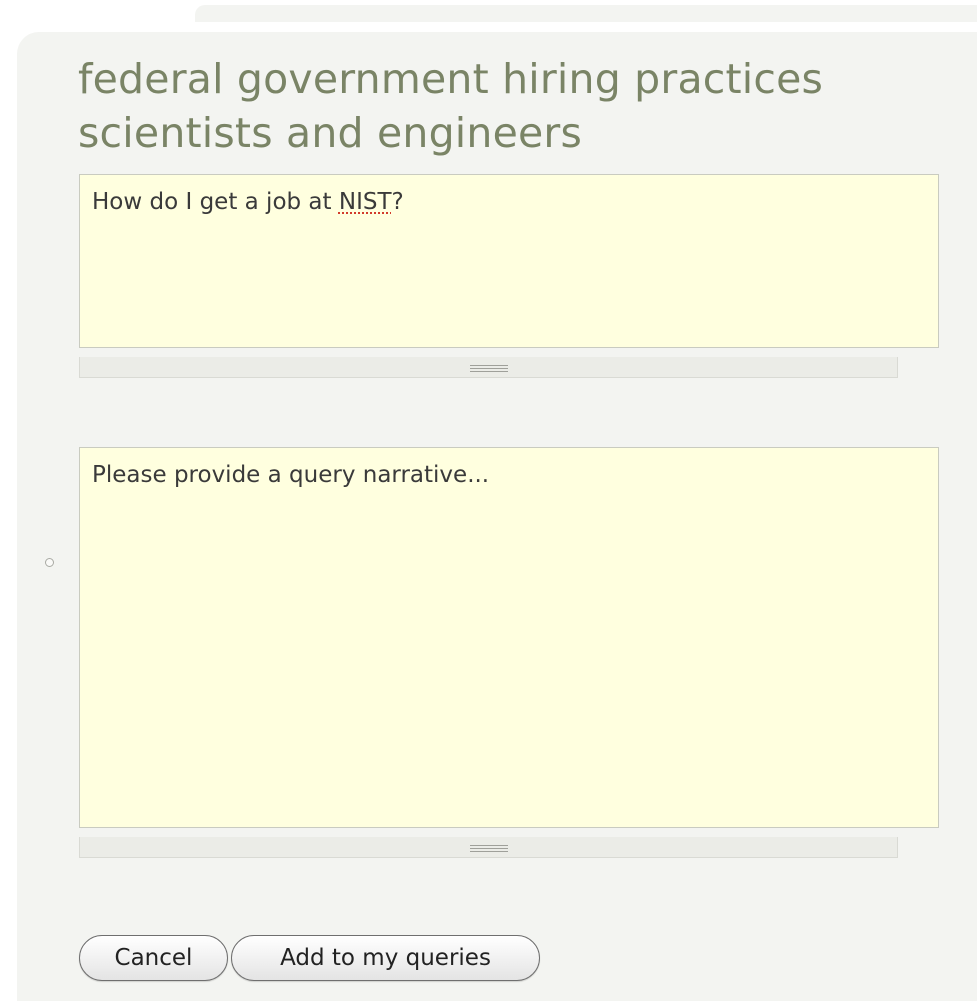 The height and width of the screenshot is (1001, 977). Describe the element at coordinates (153, 958) in the screenshot. I see `cancel-button: Cancel` at that location.